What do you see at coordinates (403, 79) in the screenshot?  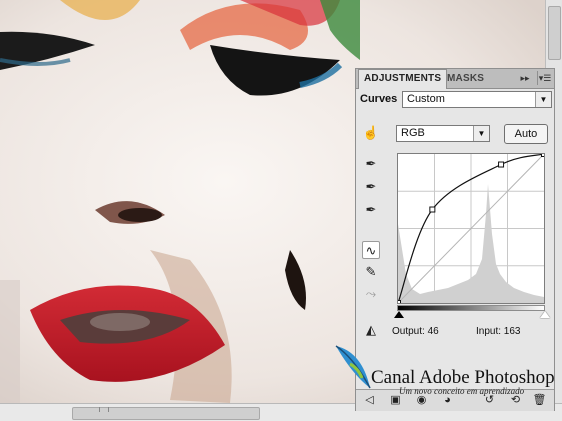 I see `tab-adjustments: ADJUSTMENTS` at bounding box center [403, 79].